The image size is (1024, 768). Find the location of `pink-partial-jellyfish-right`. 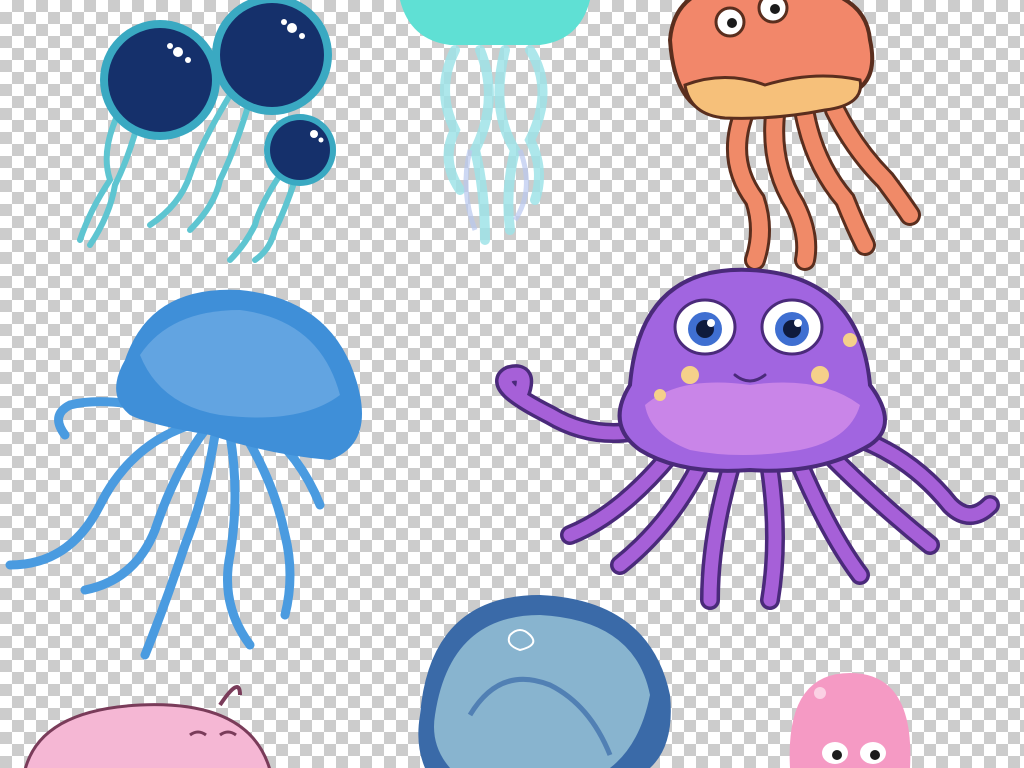

pink-partial-jellyfish-right is located at coordinates (850, 718).